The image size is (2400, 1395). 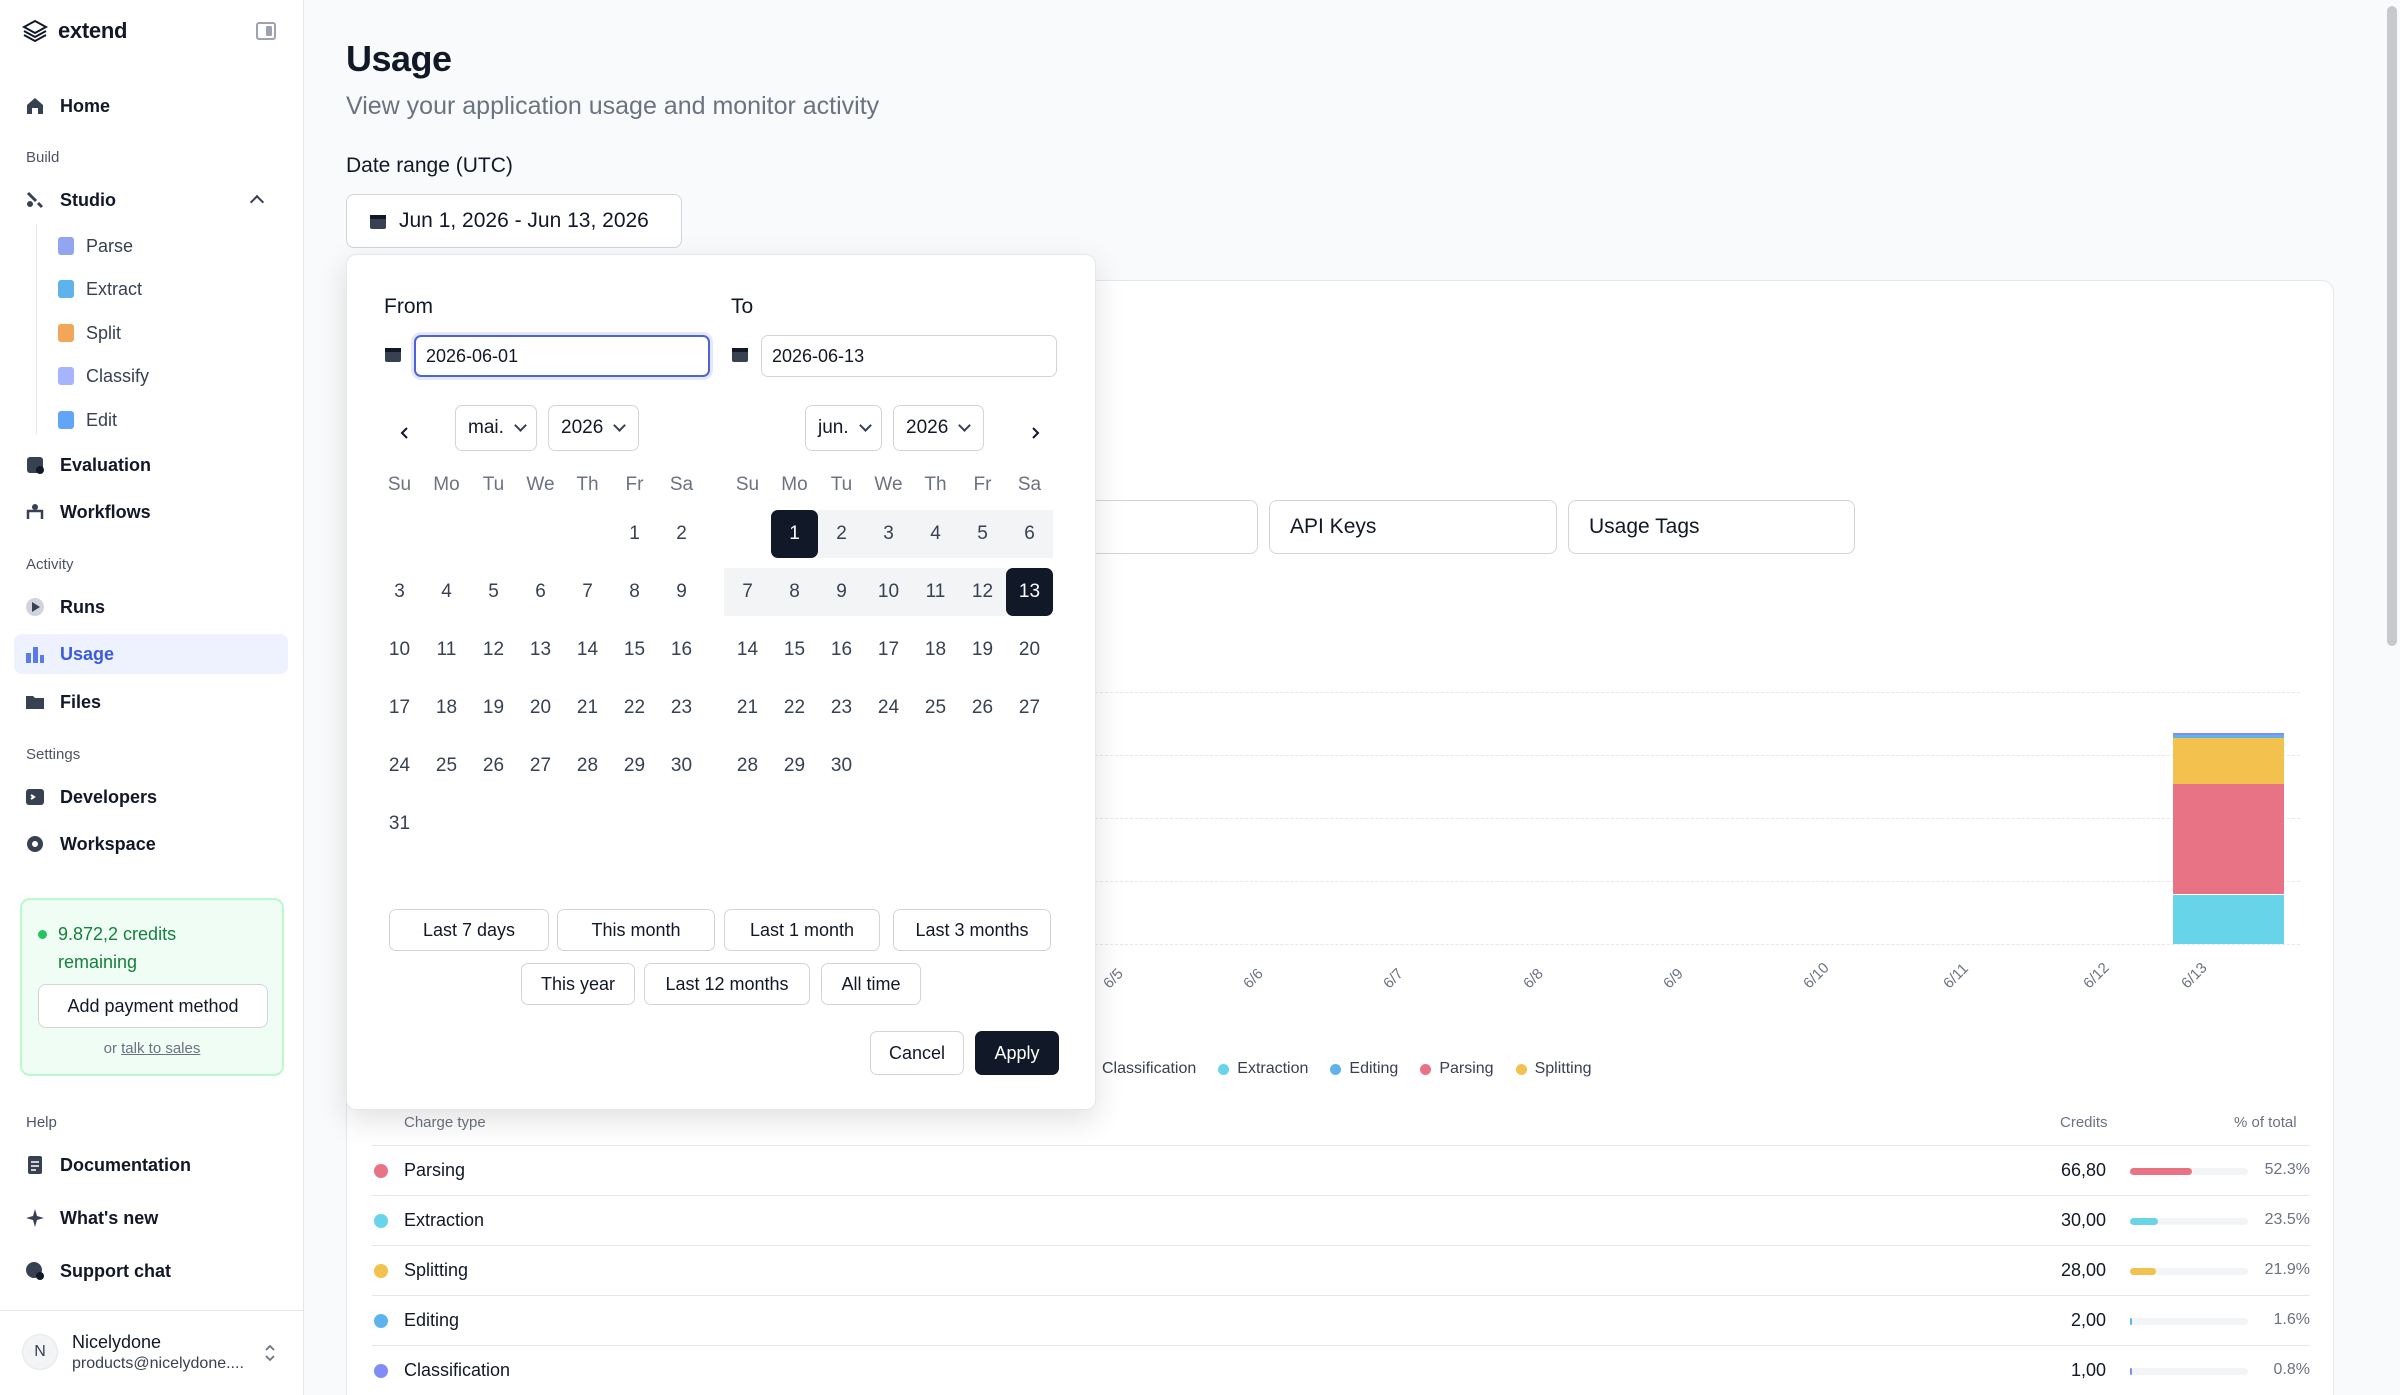 What do you see at coordinates (1263, 1069) in the screenshot?
I see `legend-item: Extraction` at bounding box center [1263, 1069].